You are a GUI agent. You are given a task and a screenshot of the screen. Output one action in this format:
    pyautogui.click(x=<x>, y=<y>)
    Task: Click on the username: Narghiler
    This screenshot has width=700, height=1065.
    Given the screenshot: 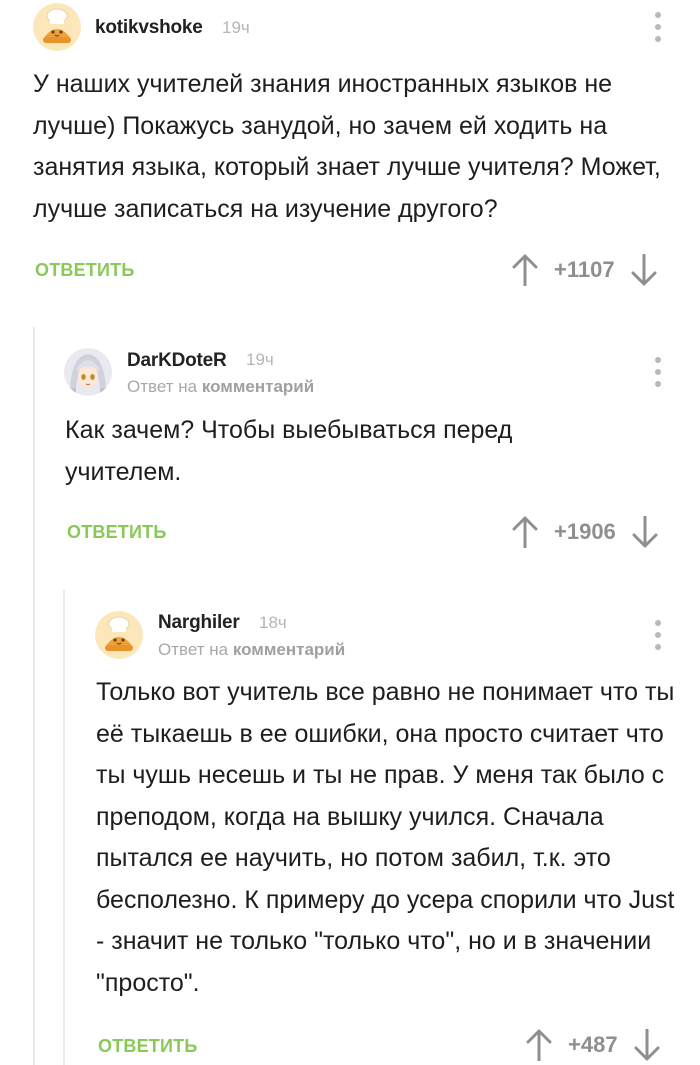 What is the action you would take?
    pyautogui.click(x=199, y=623)
    